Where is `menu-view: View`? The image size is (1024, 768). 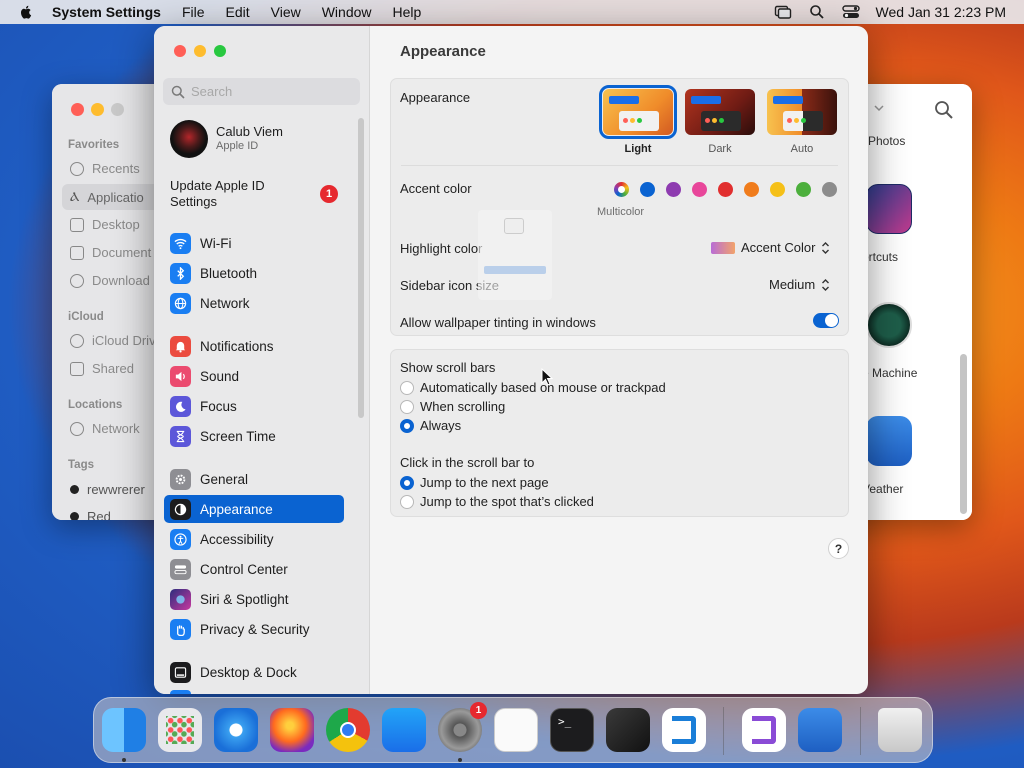 menu-view: View is located at coordinates (286, 12).